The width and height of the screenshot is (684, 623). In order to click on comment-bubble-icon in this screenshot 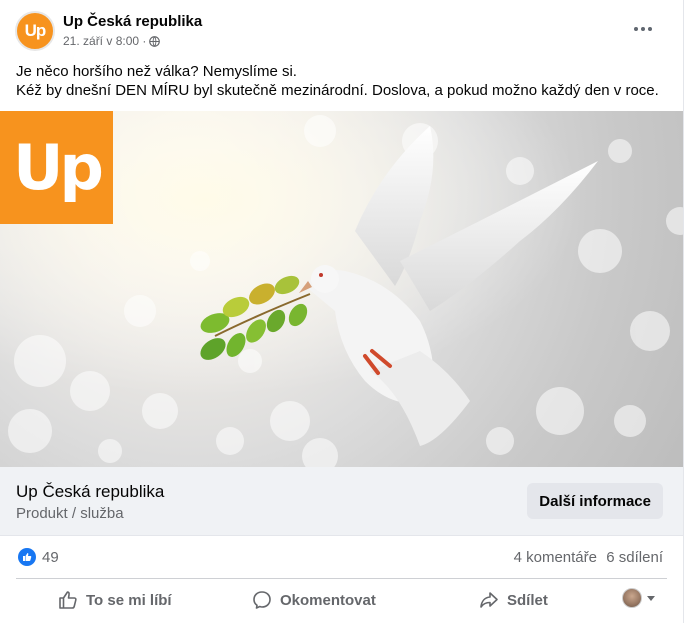, I will do `click(262, 600)`.